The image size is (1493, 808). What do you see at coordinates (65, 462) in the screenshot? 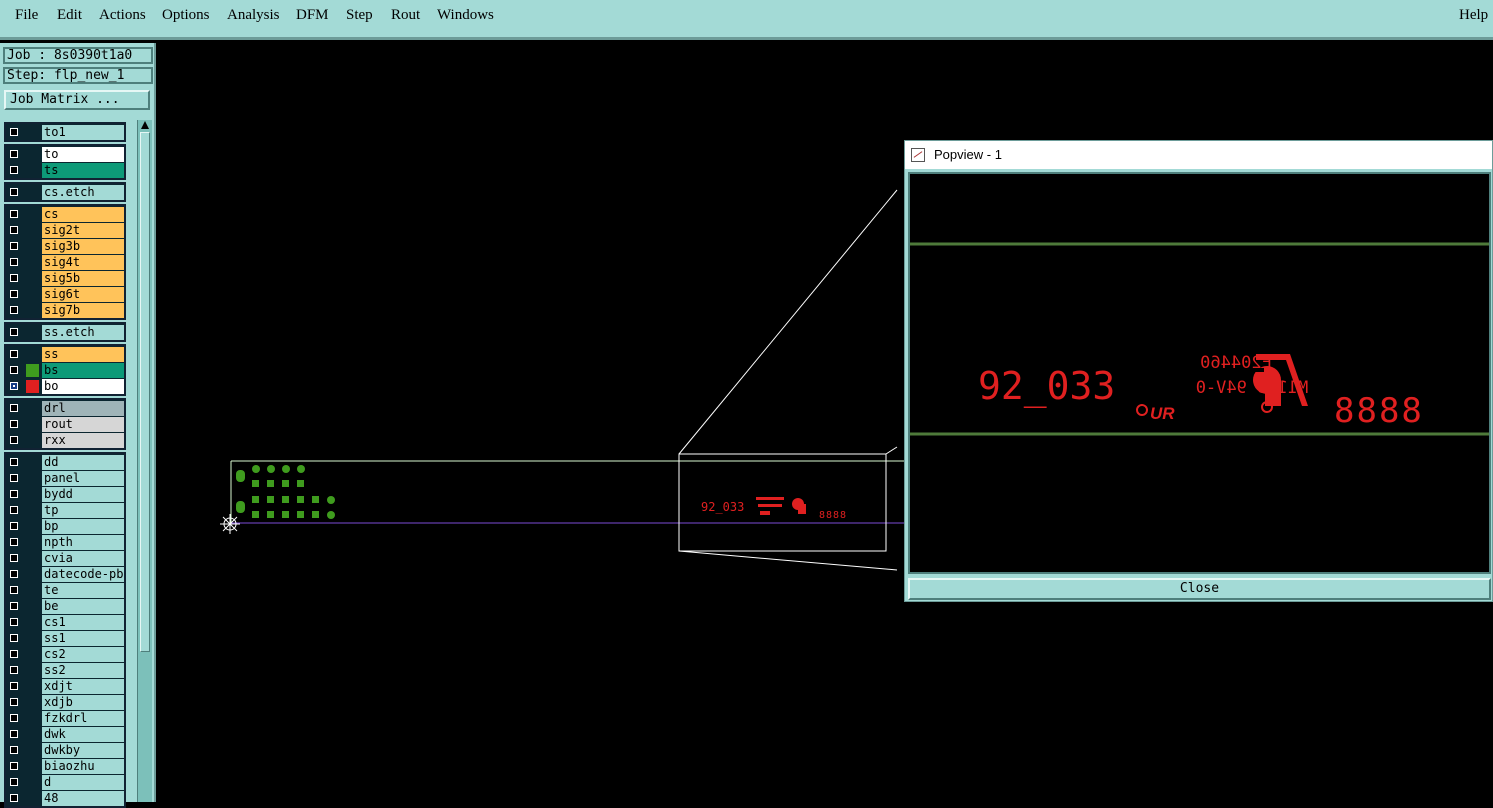
I see `layer-row: dd` at bounding box center [65, 462].